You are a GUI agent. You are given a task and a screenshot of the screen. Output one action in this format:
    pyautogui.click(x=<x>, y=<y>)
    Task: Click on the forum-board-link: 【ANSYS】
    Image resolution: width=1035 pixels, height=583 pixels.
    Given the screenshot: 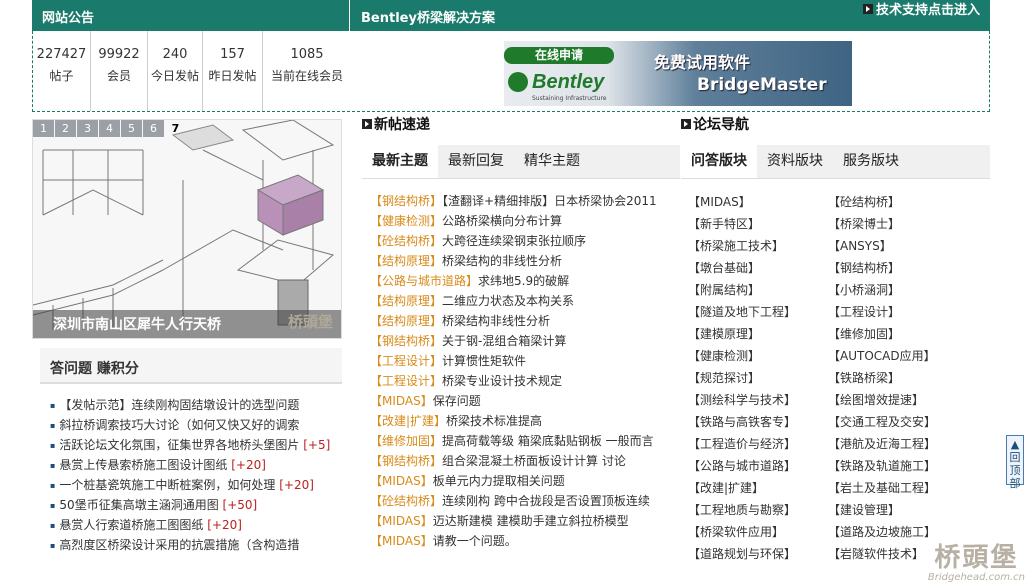 What is the action you would take?
    pyautogui.click(x=882, y=246)
    